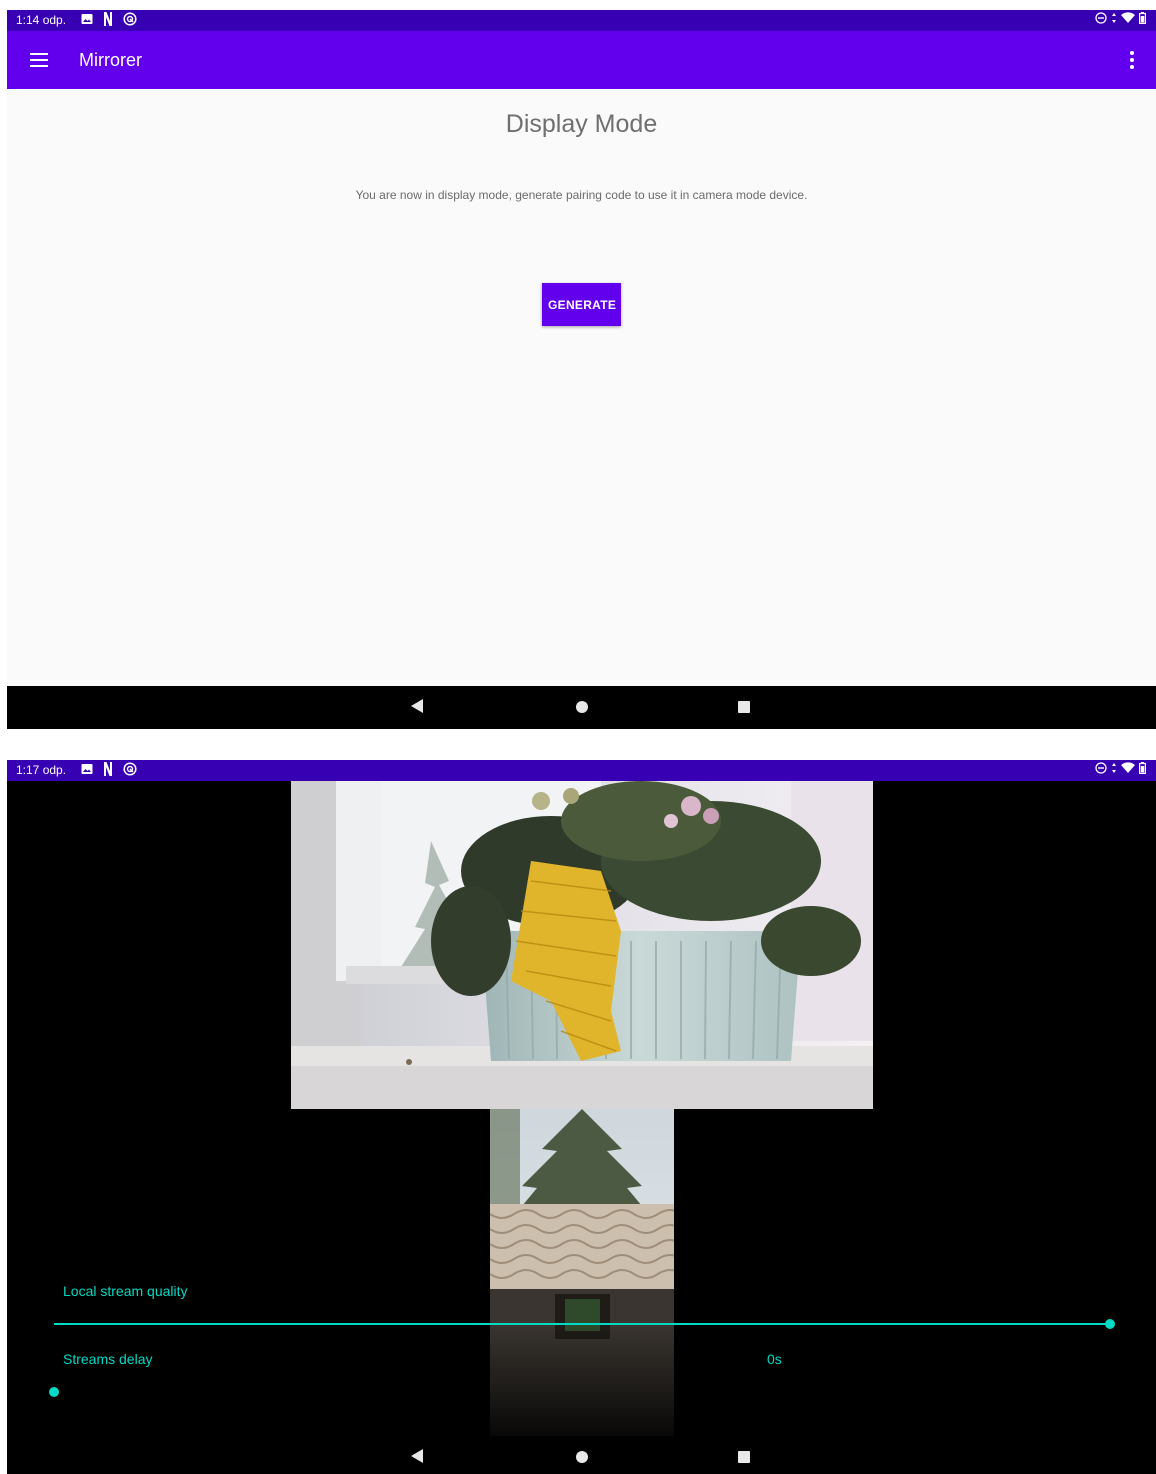 This screenshot has width=1156, height=1474. I want to click on generate-button: GENERATE, so click(581, 304).